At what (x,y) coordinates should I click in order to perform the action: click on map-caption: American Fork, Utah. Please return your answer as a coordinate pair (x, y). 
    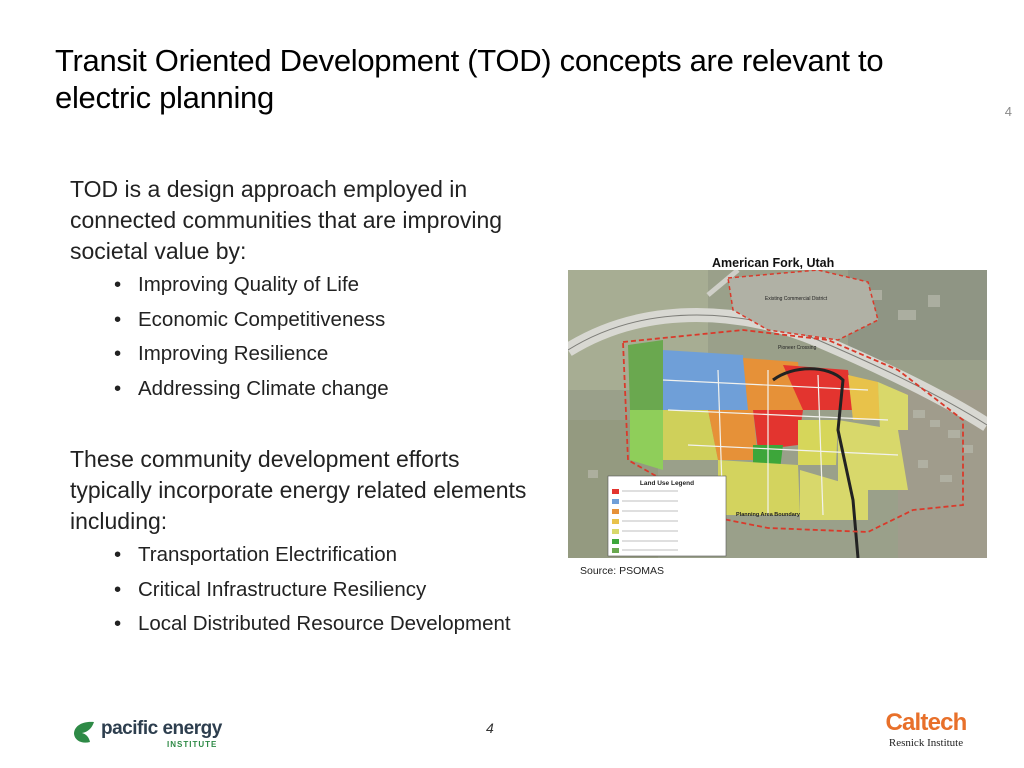
    Looking at the image, I should click on (773, 263).